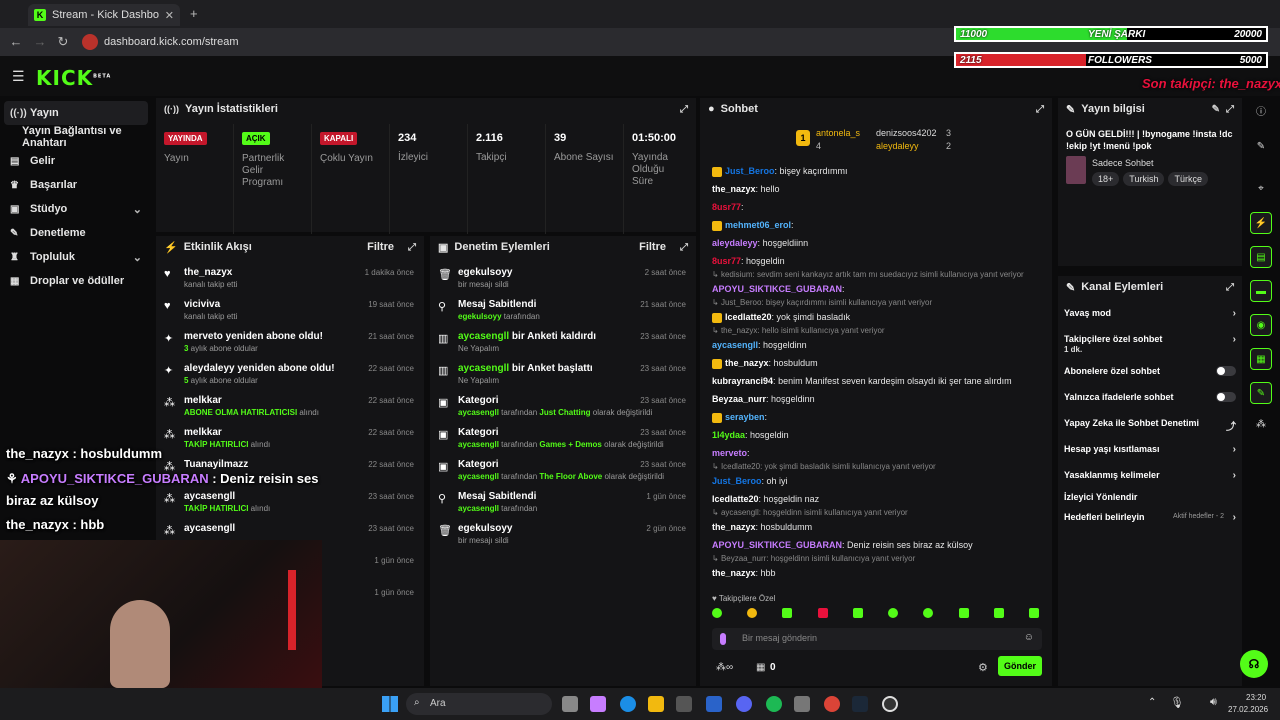 This screenshot has width=1280, height=720. What do you see at coordinates (1256, 697) in the screenshot?
I see `clock-time: 23:20` at bounding box center [1256, 697].